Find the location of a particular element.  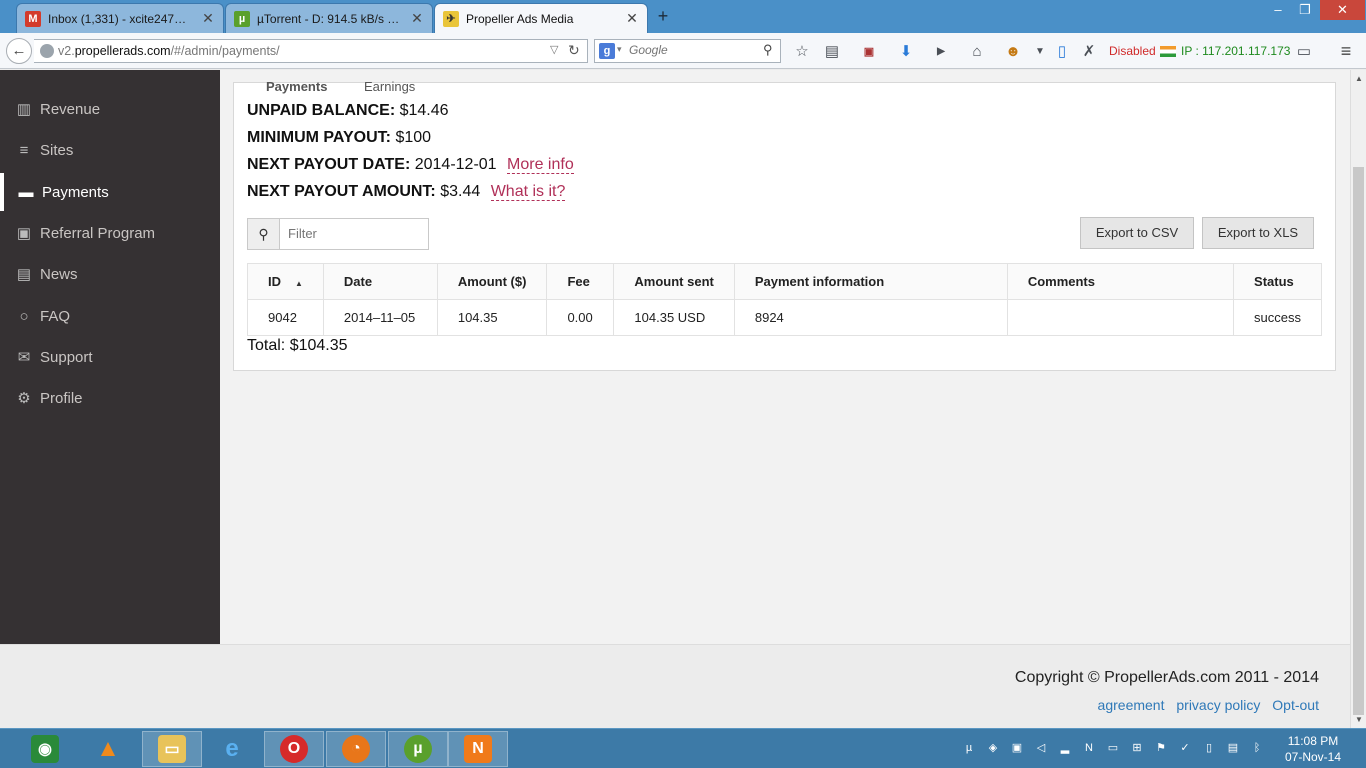

app-tray-icon: ▣ is located at coordinates (1017, 748).